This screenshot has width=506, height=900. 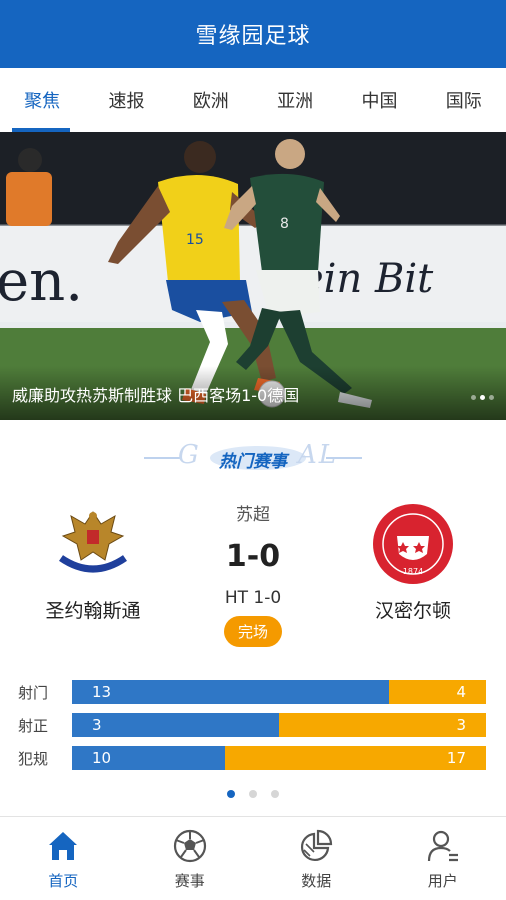 I want to click on away-stat-bar: 4, so click(x=437, y=692).